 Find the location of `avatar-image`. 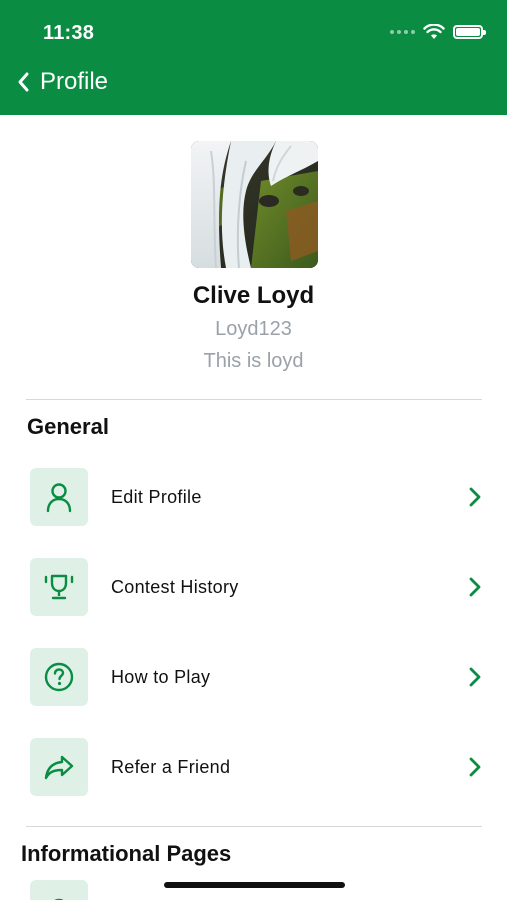

avatar-image is located at coordinates (254, 204).